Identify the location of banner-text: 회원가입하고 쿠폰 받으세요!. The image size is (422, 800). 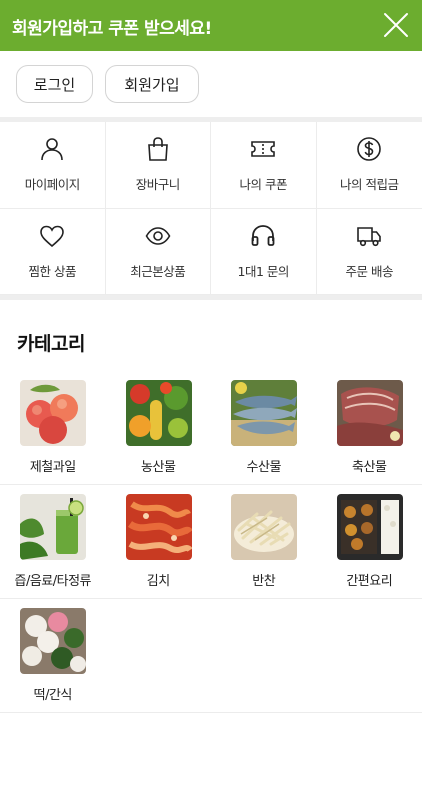
(112, 29).